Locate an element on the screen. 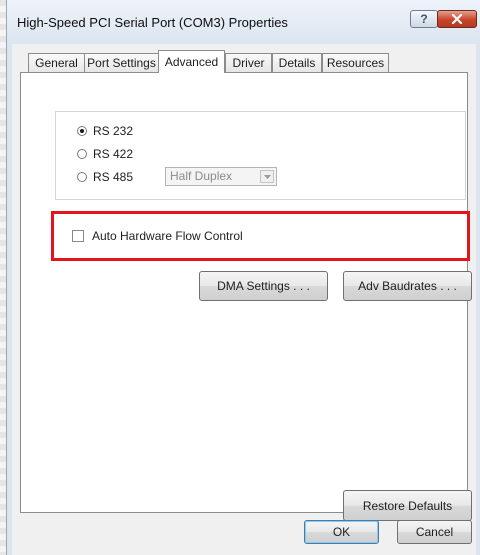 Image resolution: width=480 pixels, height=555 pixels. dma-settings-button: DMA Settings . . . is located at coordinates (263, 286).